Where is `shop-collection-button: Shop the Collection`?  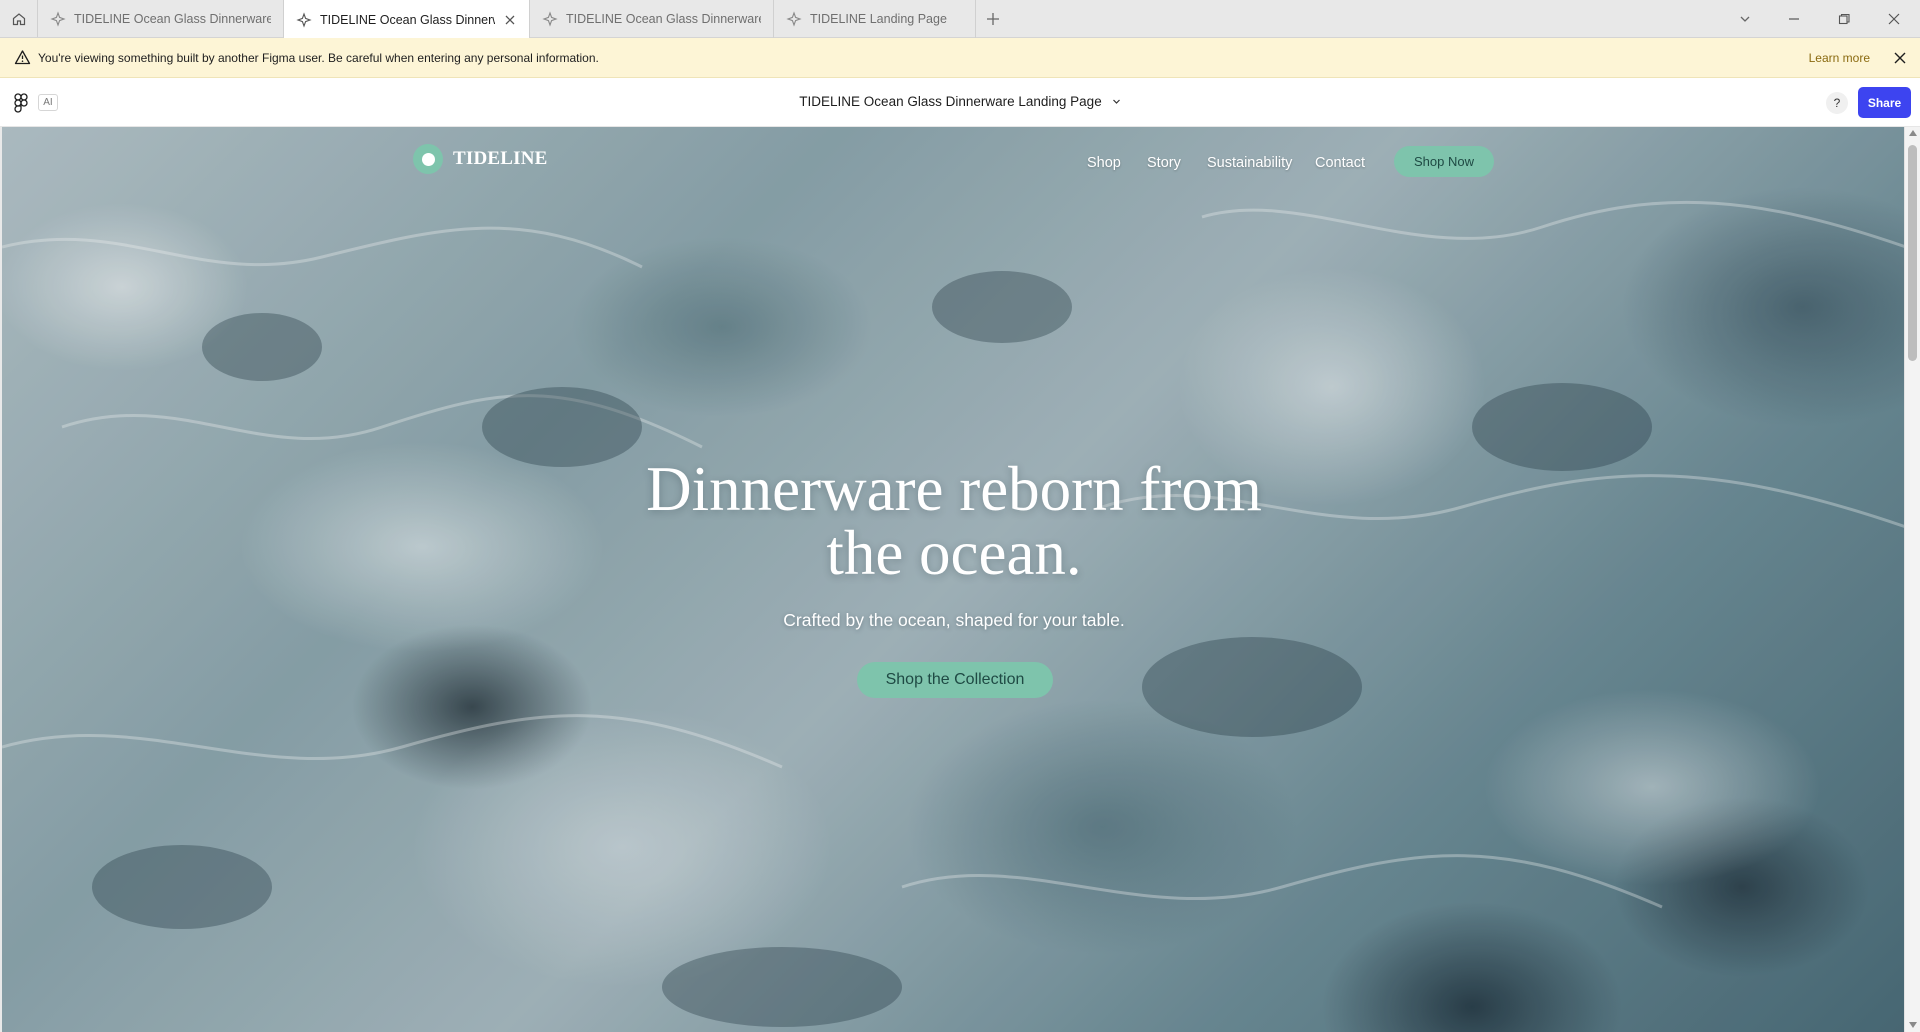
shop-collection-button: Shop the Collection is located at coordinates (955, 680).